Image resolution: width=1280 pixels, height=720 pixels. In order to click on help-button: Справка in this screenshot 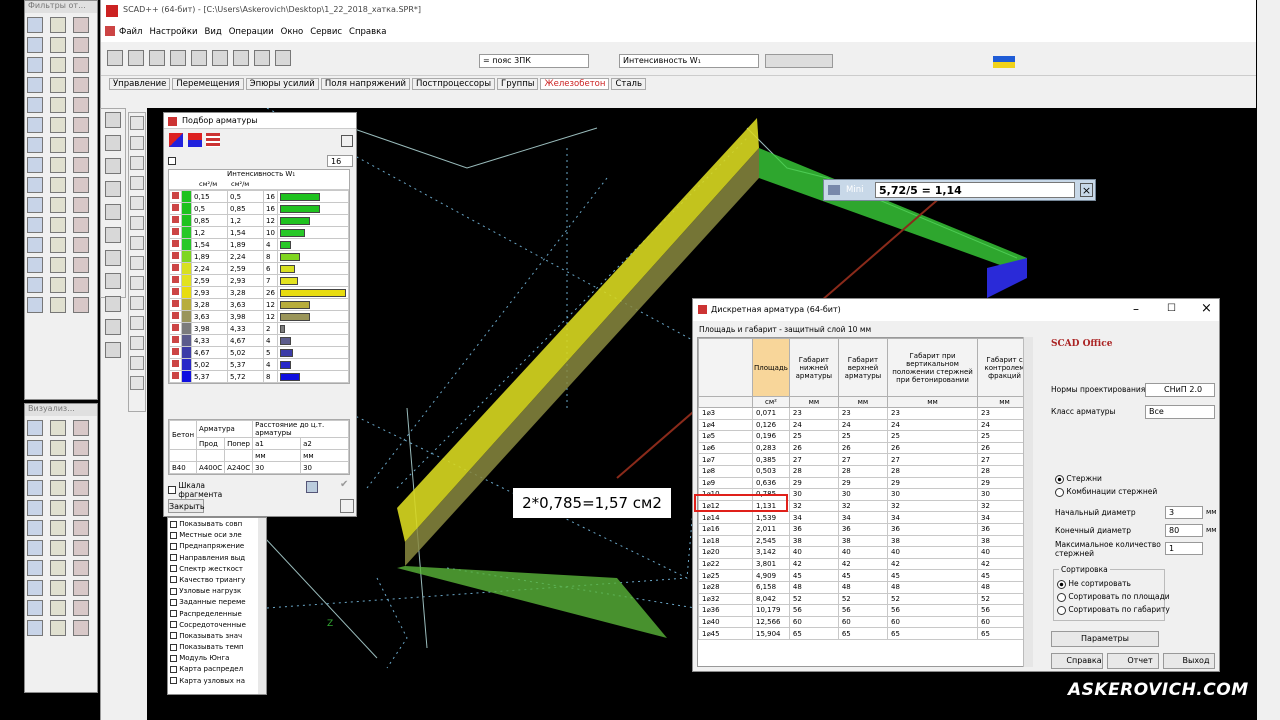, I will do `click(1077, 661)`.